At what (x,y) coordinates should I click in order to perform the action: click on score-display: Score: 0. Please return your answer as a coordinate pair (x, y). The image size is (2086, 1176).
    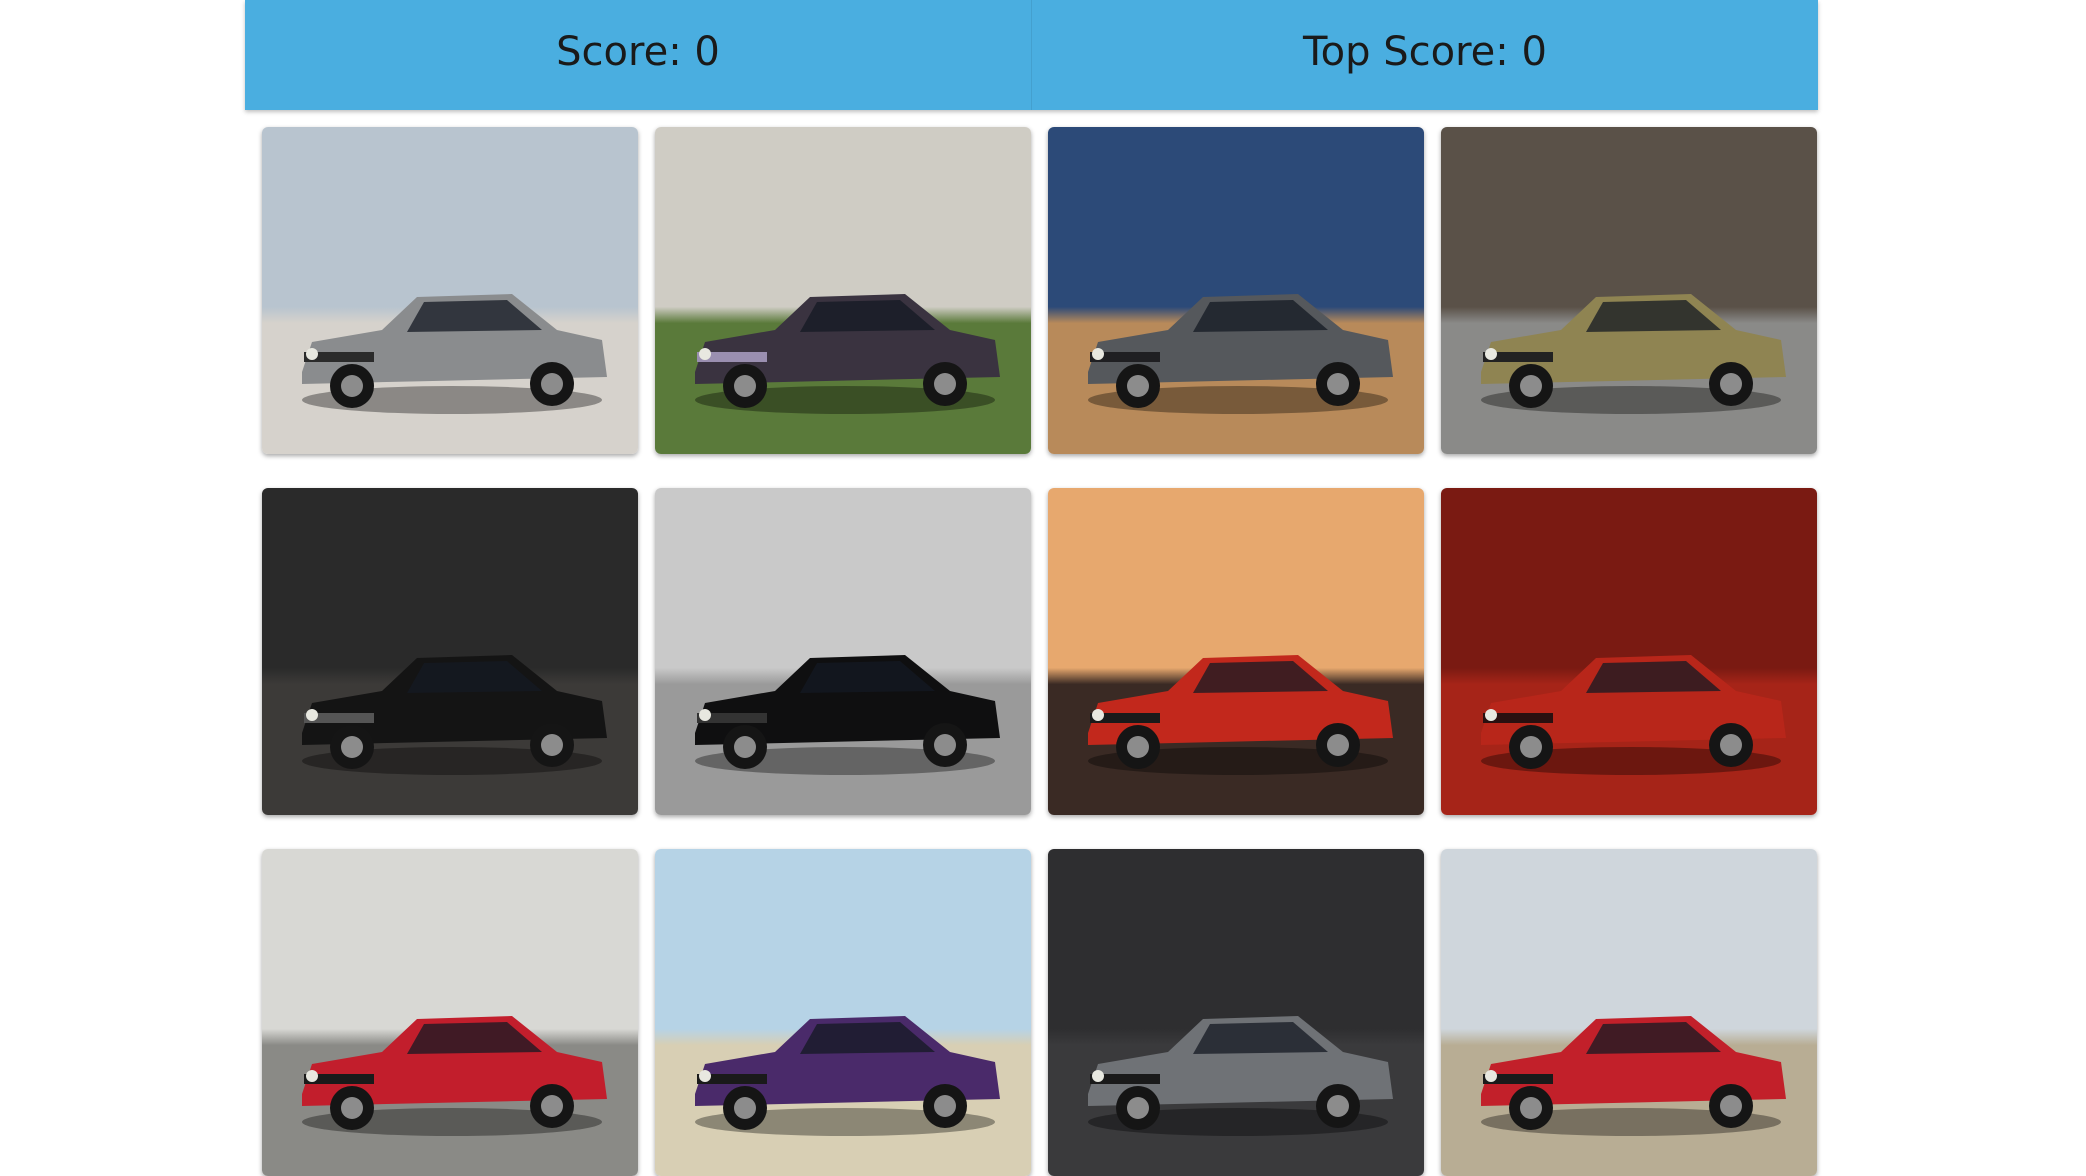
    Looking at the image, I should click on (638, 52).